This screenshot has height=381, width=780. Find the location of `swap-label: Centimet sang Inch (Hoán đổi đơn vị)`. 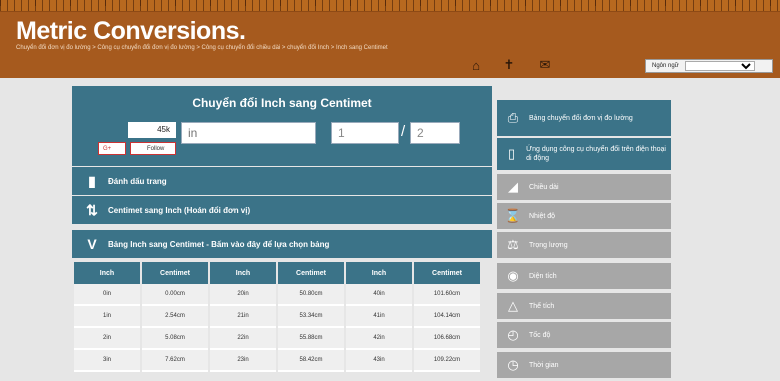

swap-label: Centimet sang Inch (Hoán đổi đơn vị) is located at coordinates (179, 210).